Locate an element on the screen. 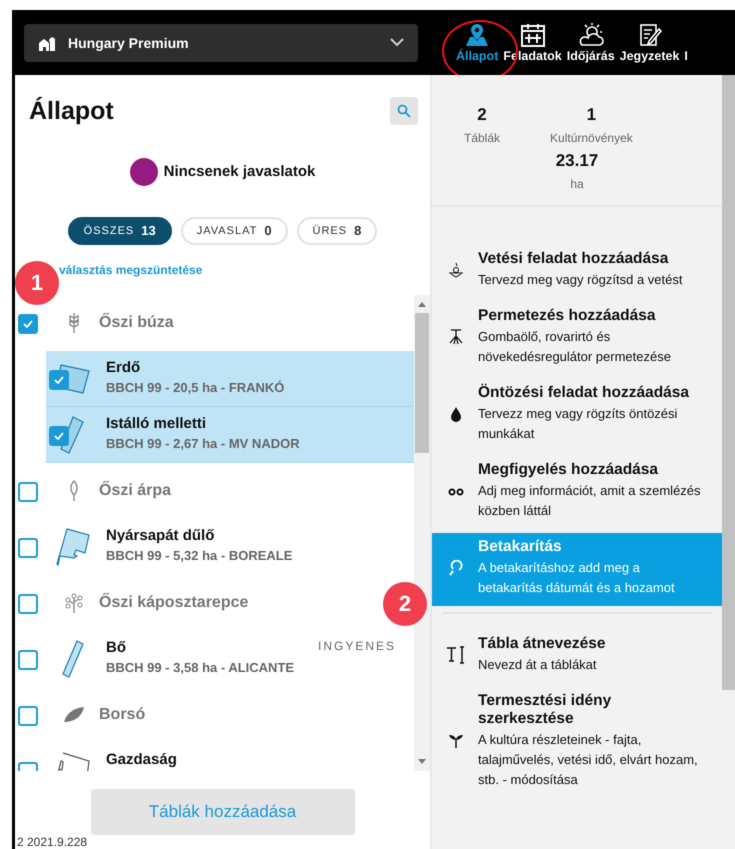  version-label: 2 2021.9.228 is located at coordinates (52, 842).